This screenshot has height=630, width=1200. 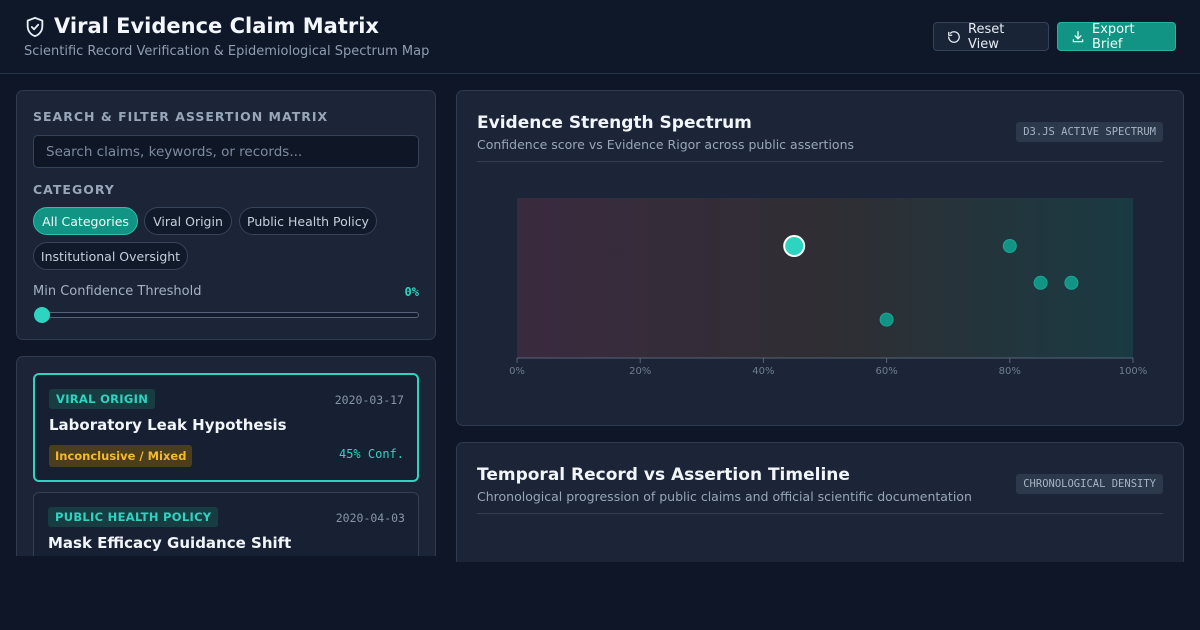 What do you see at coordinates (1089, 484) in the screenshot?
I see `timeline-badge: CHRONOLOGICAL DENSITY` at bounding box center [1089, 484].